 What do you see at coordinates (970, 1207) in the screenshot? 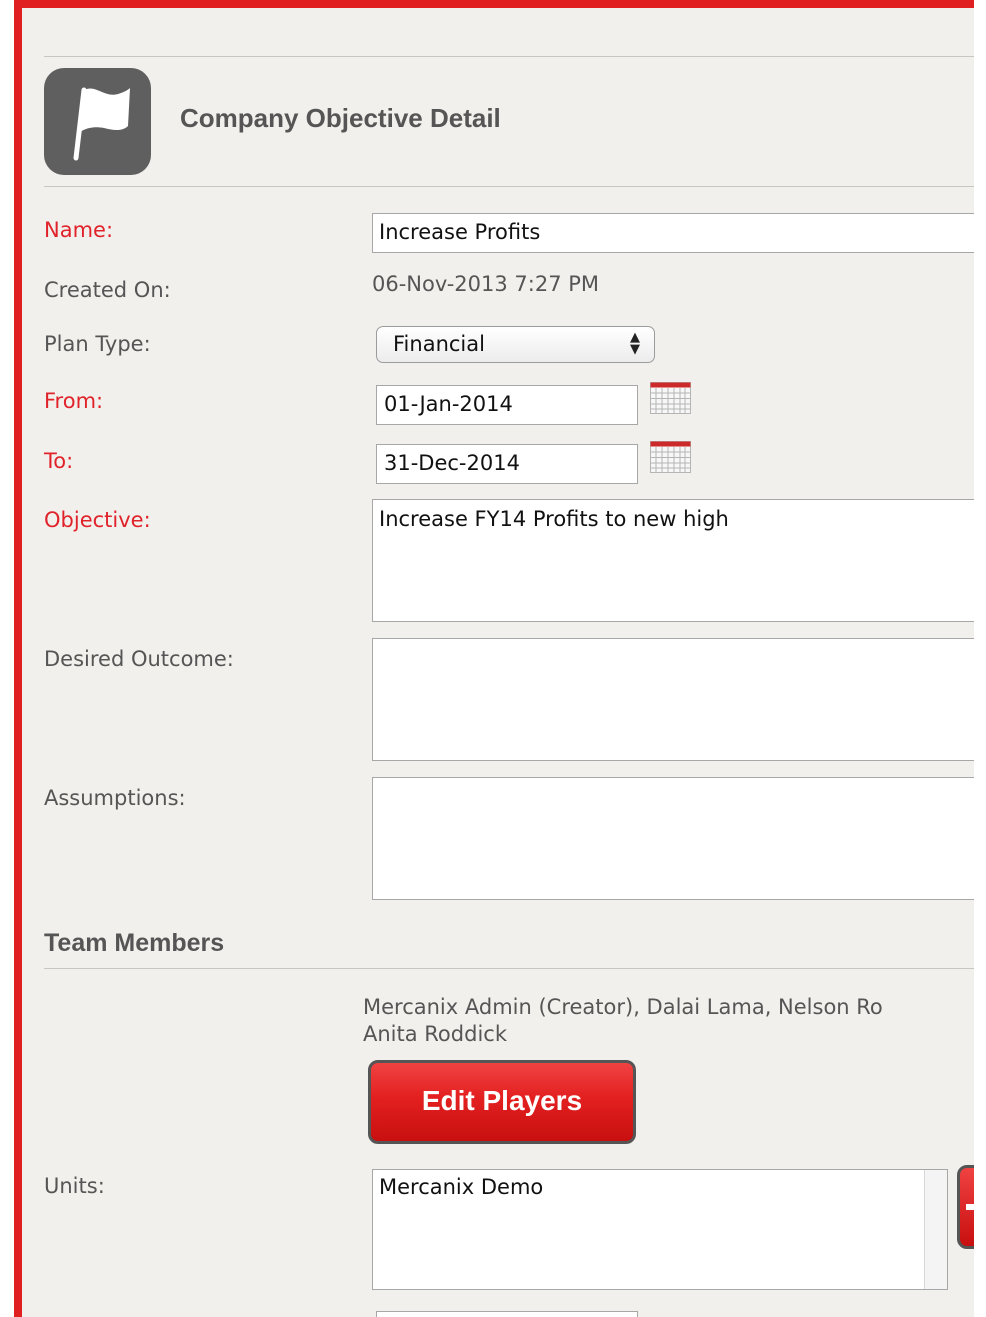
I see `minus-icon` at bounding box center [970, 1207].